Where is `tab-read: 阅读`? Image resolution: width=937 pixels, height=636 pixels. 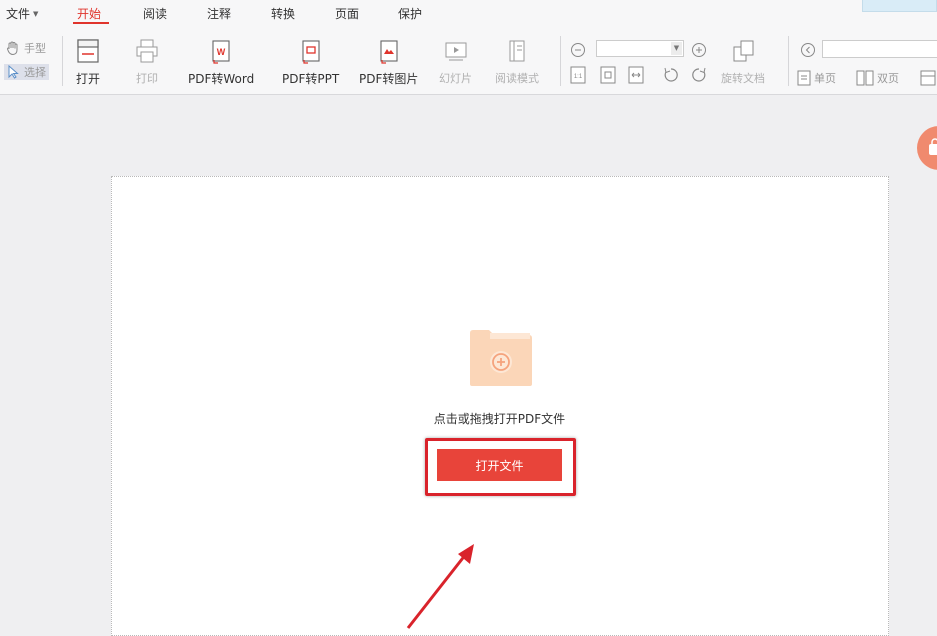
tab-read: 阅读 is located at coordinates (155, 13).